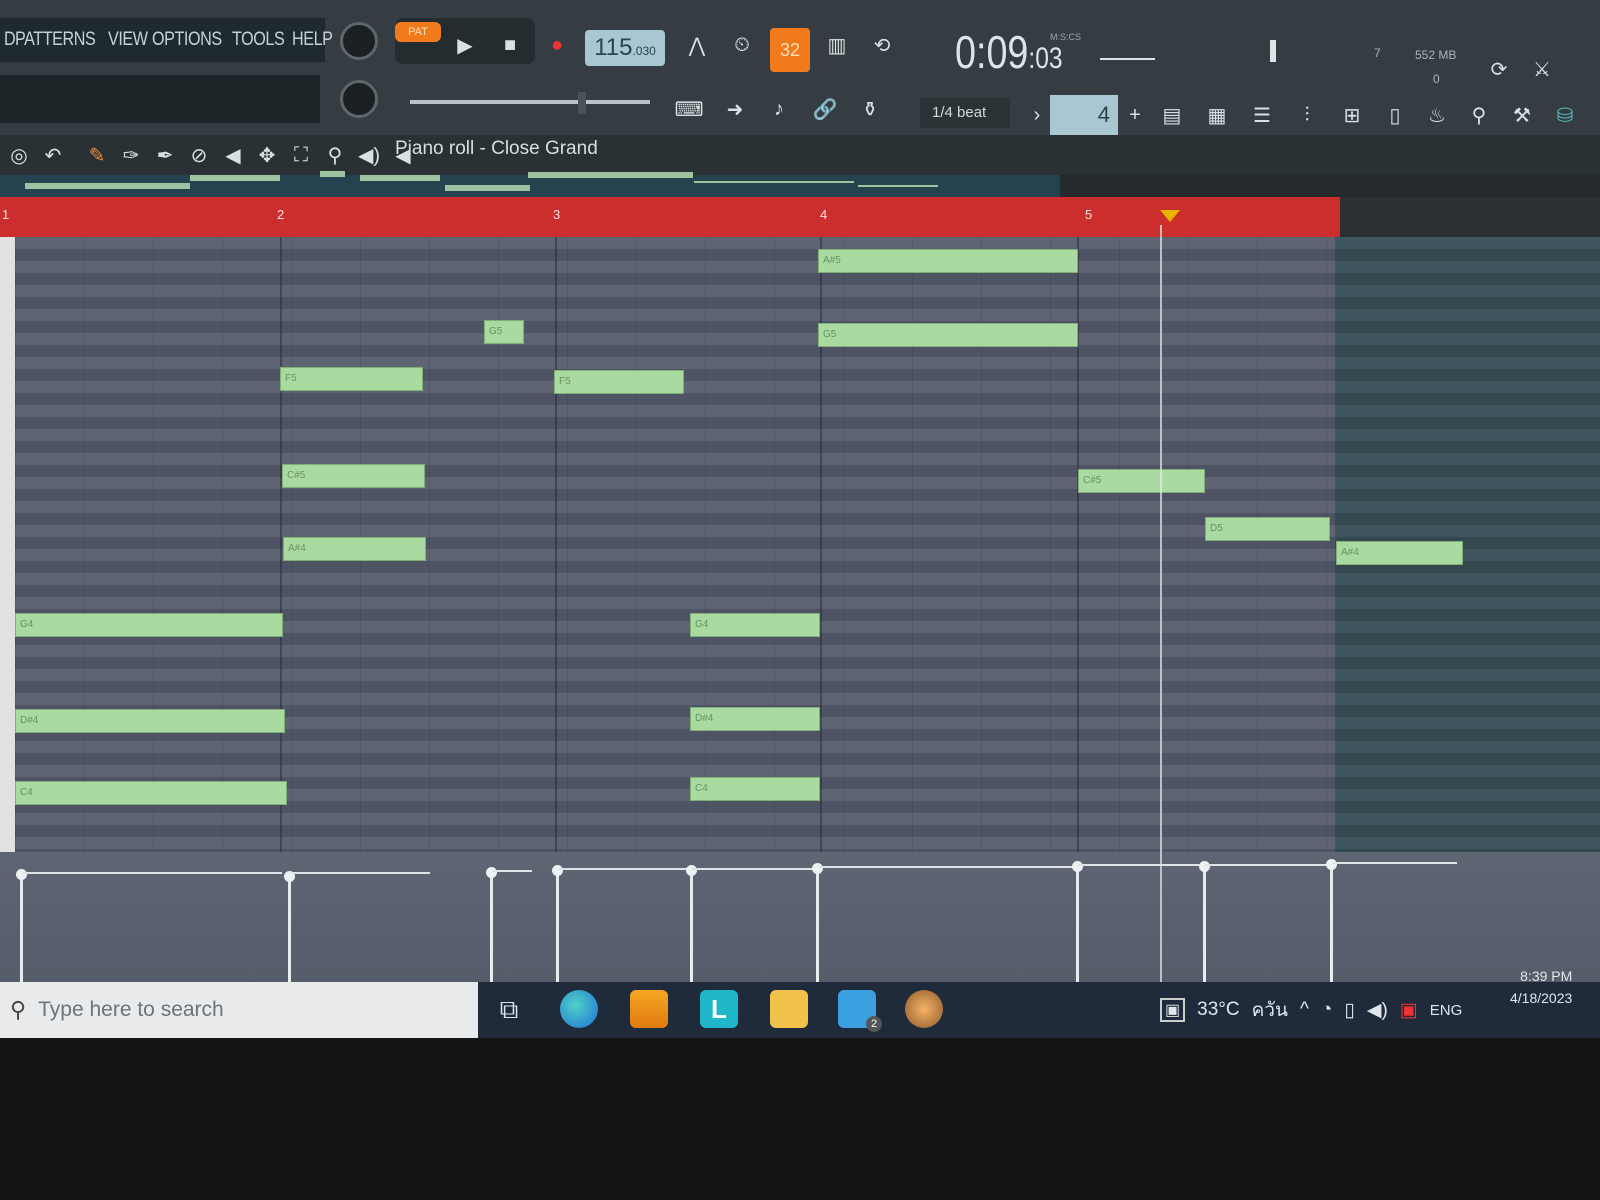  I want to click on fl-studio-icon, so click(924, 1009).